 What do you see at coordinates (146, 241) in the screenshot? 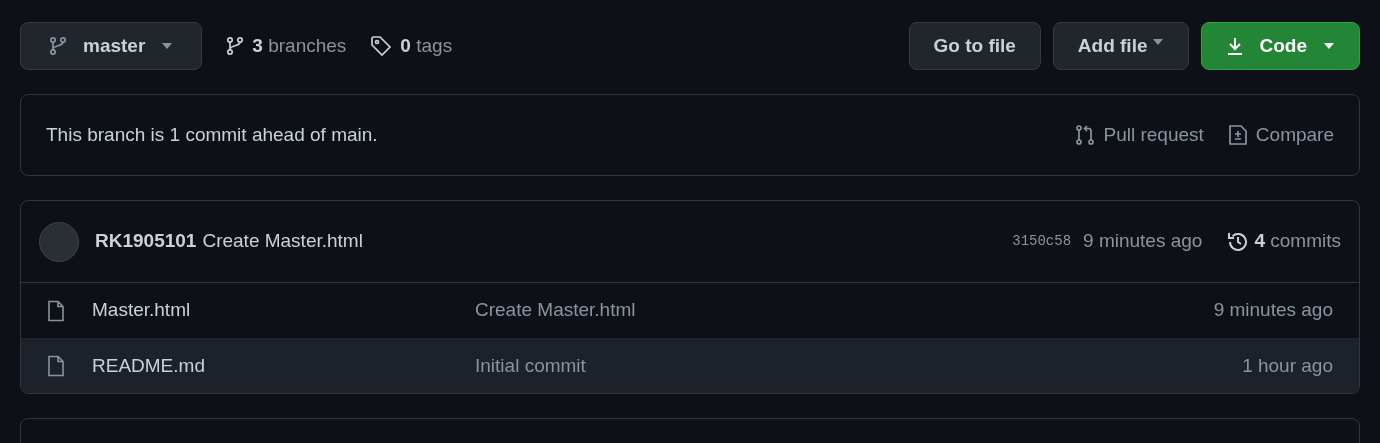
I see `commit-author-link: RK1905101` at bounding box center [146, 241].